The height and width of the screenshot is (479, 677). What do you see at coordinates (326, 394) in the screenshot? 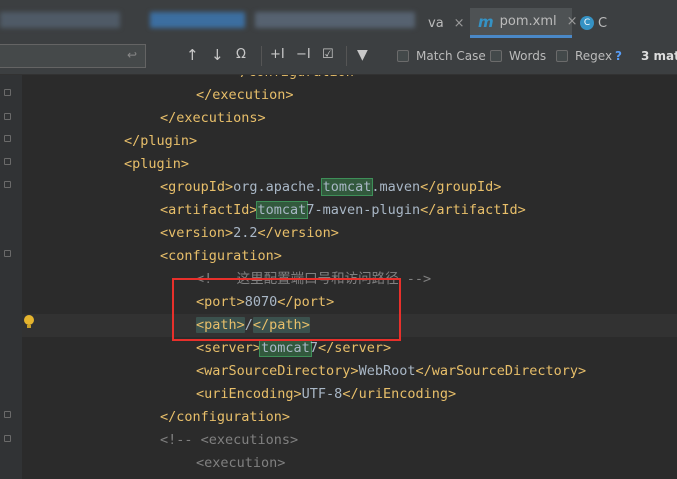
I see `code-line-uriencoding: <uriEncoding>UTF-8</uriEncoding>` at bounding box center [326, 394].